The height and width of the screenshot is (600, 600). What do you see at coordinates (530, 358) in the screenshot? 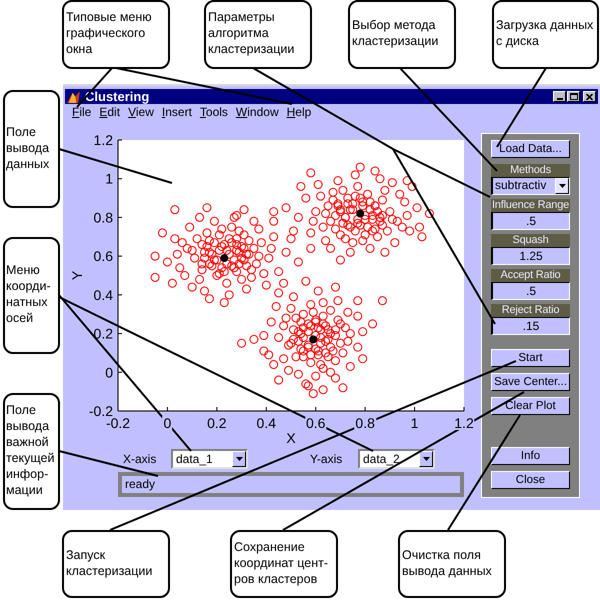
I see `start-button: Start` at bounding box center [530, 358].